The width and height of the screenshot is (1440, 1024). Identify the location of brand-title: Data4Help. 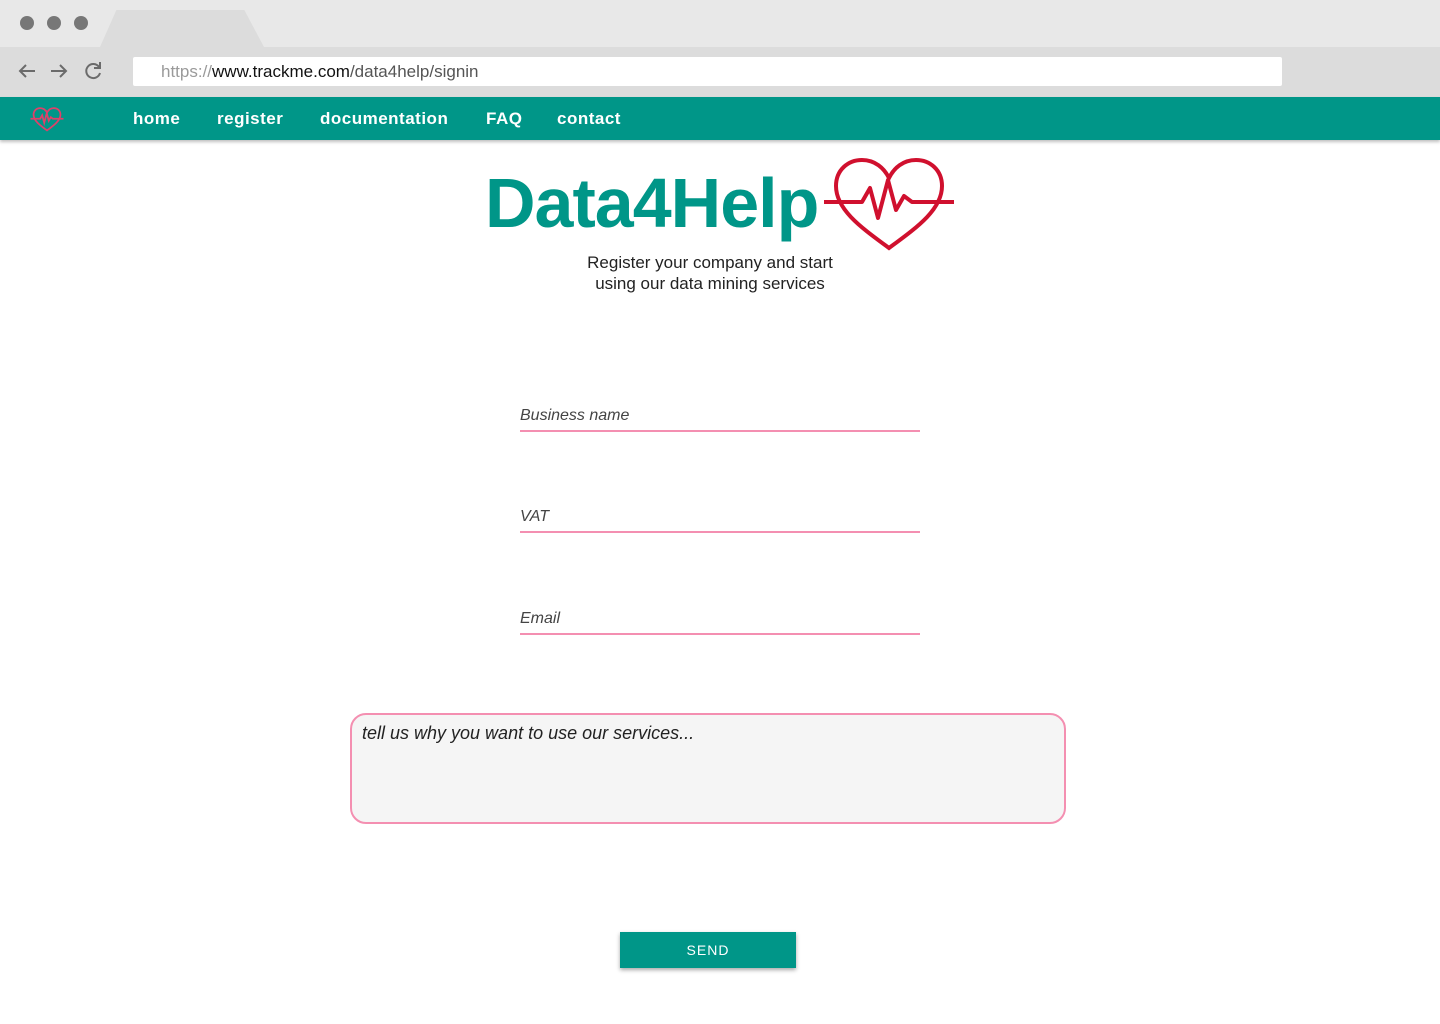
(652, 203).